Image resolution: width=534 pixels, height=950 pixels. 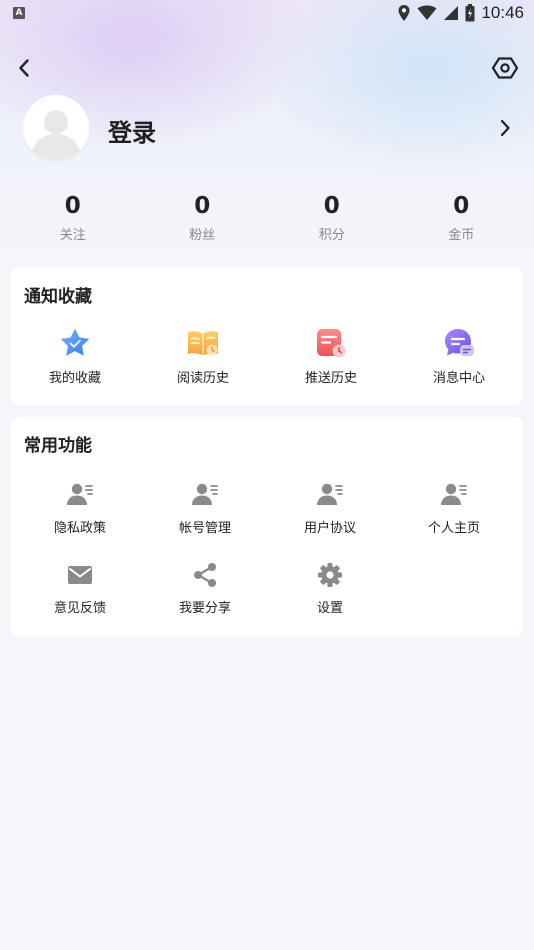 I want to click on top-bar, so click(x=267, y=68).